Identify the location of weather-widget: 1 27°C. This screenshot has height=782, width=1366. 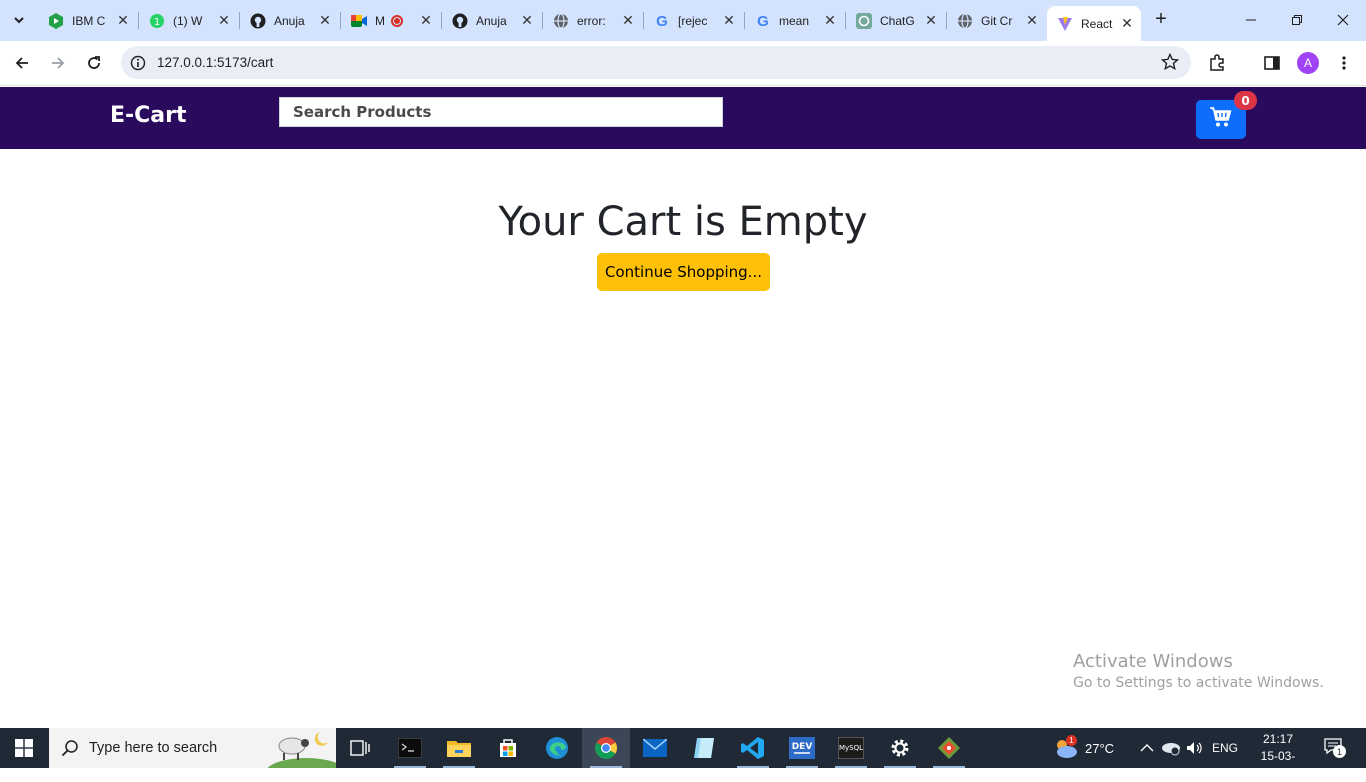
(1083, 748).